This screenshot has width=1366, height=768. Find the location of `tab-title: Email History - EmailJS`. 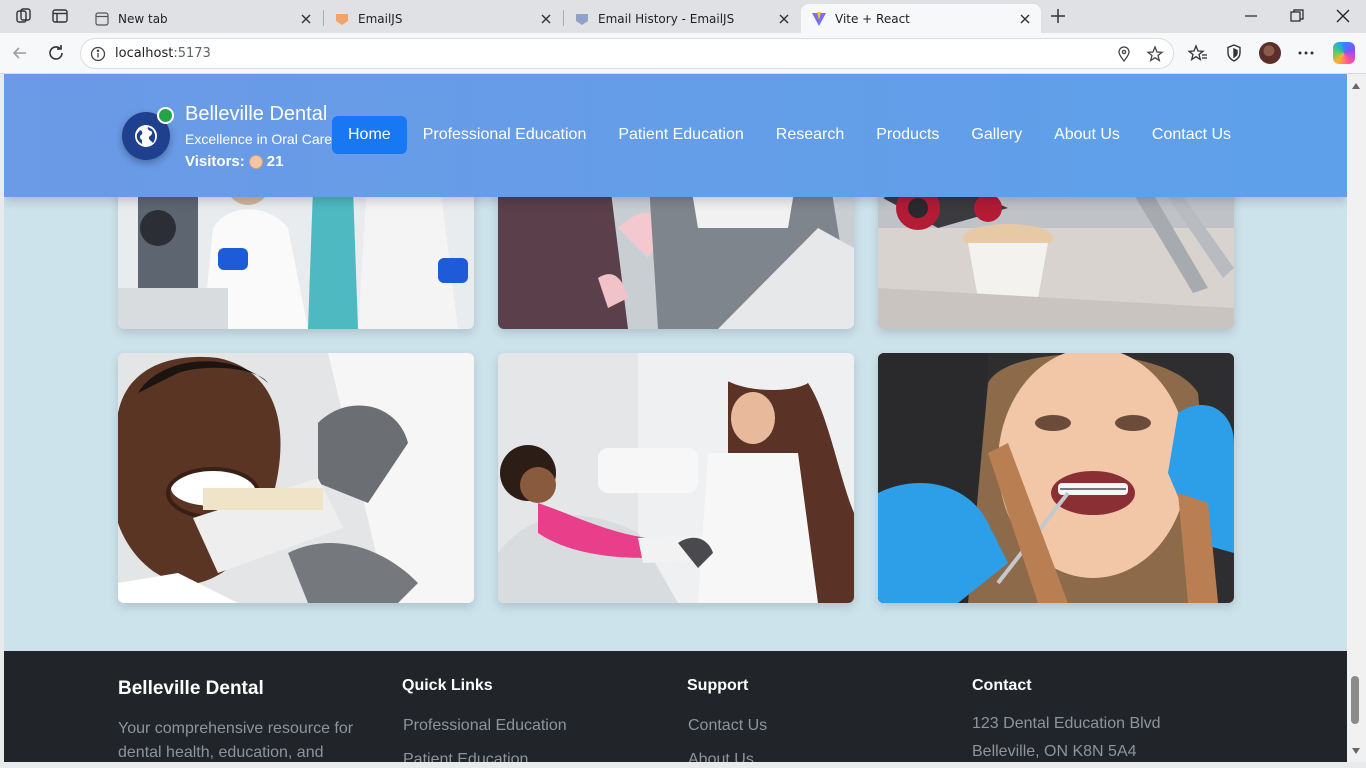

tab-title: Email History - EmailJS is located at coordinates (666, 18).